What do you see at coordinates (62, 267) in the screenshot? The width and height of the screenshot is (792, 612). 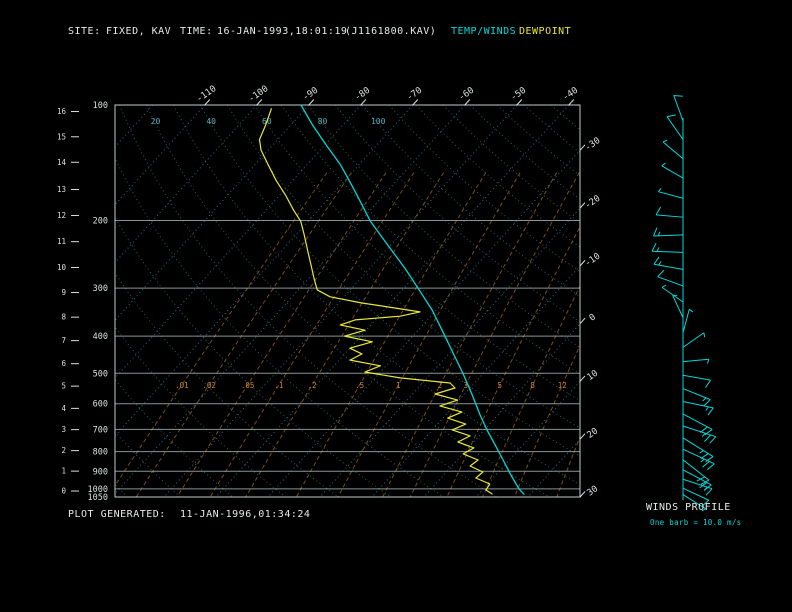 I see `height-tick-label: 10` at bounding box center [62, 267].